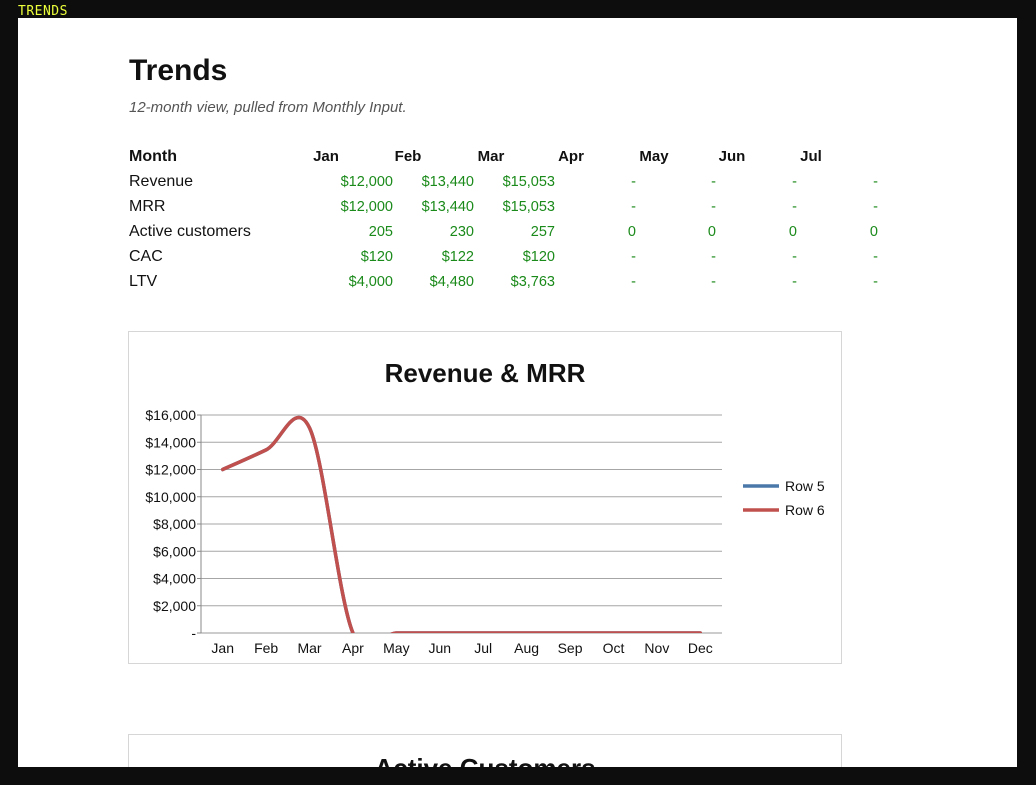  I want to click on table-cell: 205, so click(358, 232).